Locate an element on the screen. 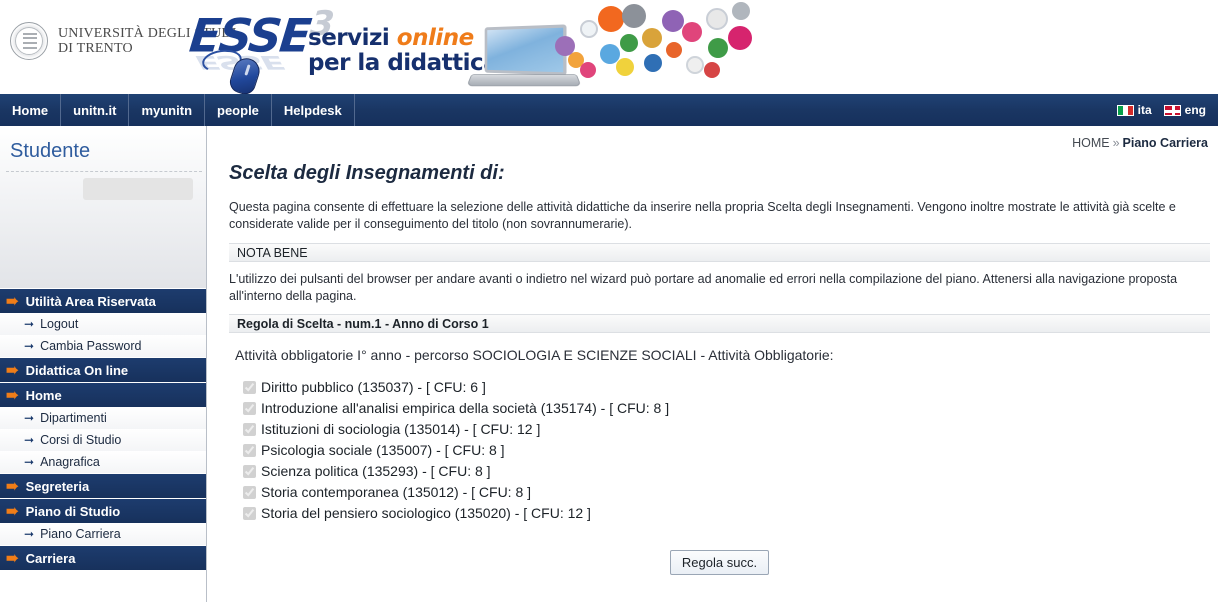  sidebar-item-anagrafica: ➞ Anagrafica is located at coordinates (103, 462).